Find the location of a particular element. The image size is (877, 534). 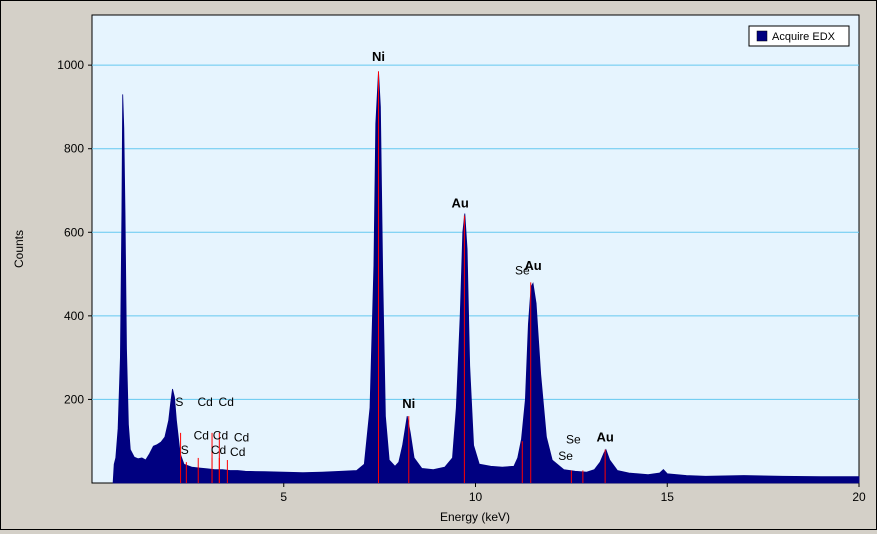

peak-label-au-2: Au is located at coordinates (459, 202).